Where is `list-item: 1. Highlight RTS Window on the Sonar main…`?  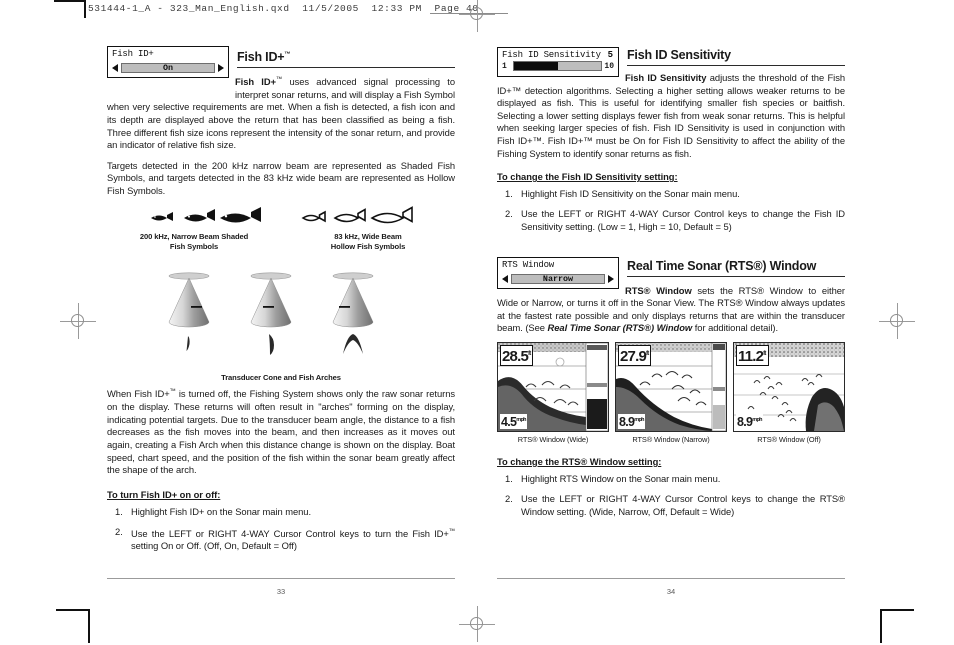 list-item: 1. Highlight RTS Window on the Sonar main… is located at coordinates (671, 479).